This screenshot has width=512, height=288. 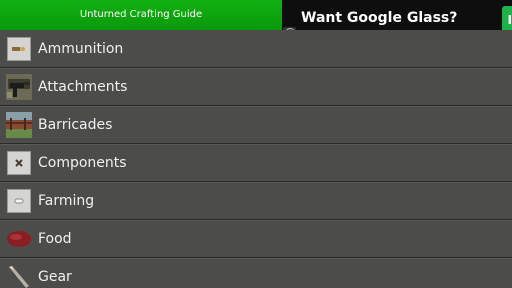 What do you see at coordinates (55, 277) in the screenshot?
I see `category-label: Gear` at bounding box center [55, 277].